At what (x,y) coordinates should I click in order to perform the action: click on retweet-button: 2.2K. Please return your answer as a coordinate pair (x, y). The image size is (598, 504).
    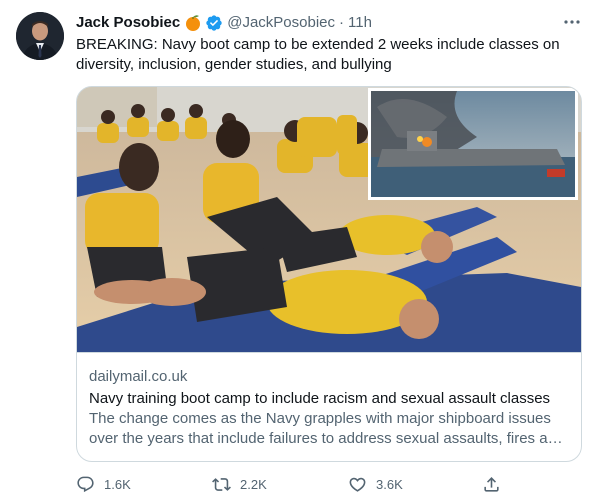
    Looking at the image, I should click on (235, 484).